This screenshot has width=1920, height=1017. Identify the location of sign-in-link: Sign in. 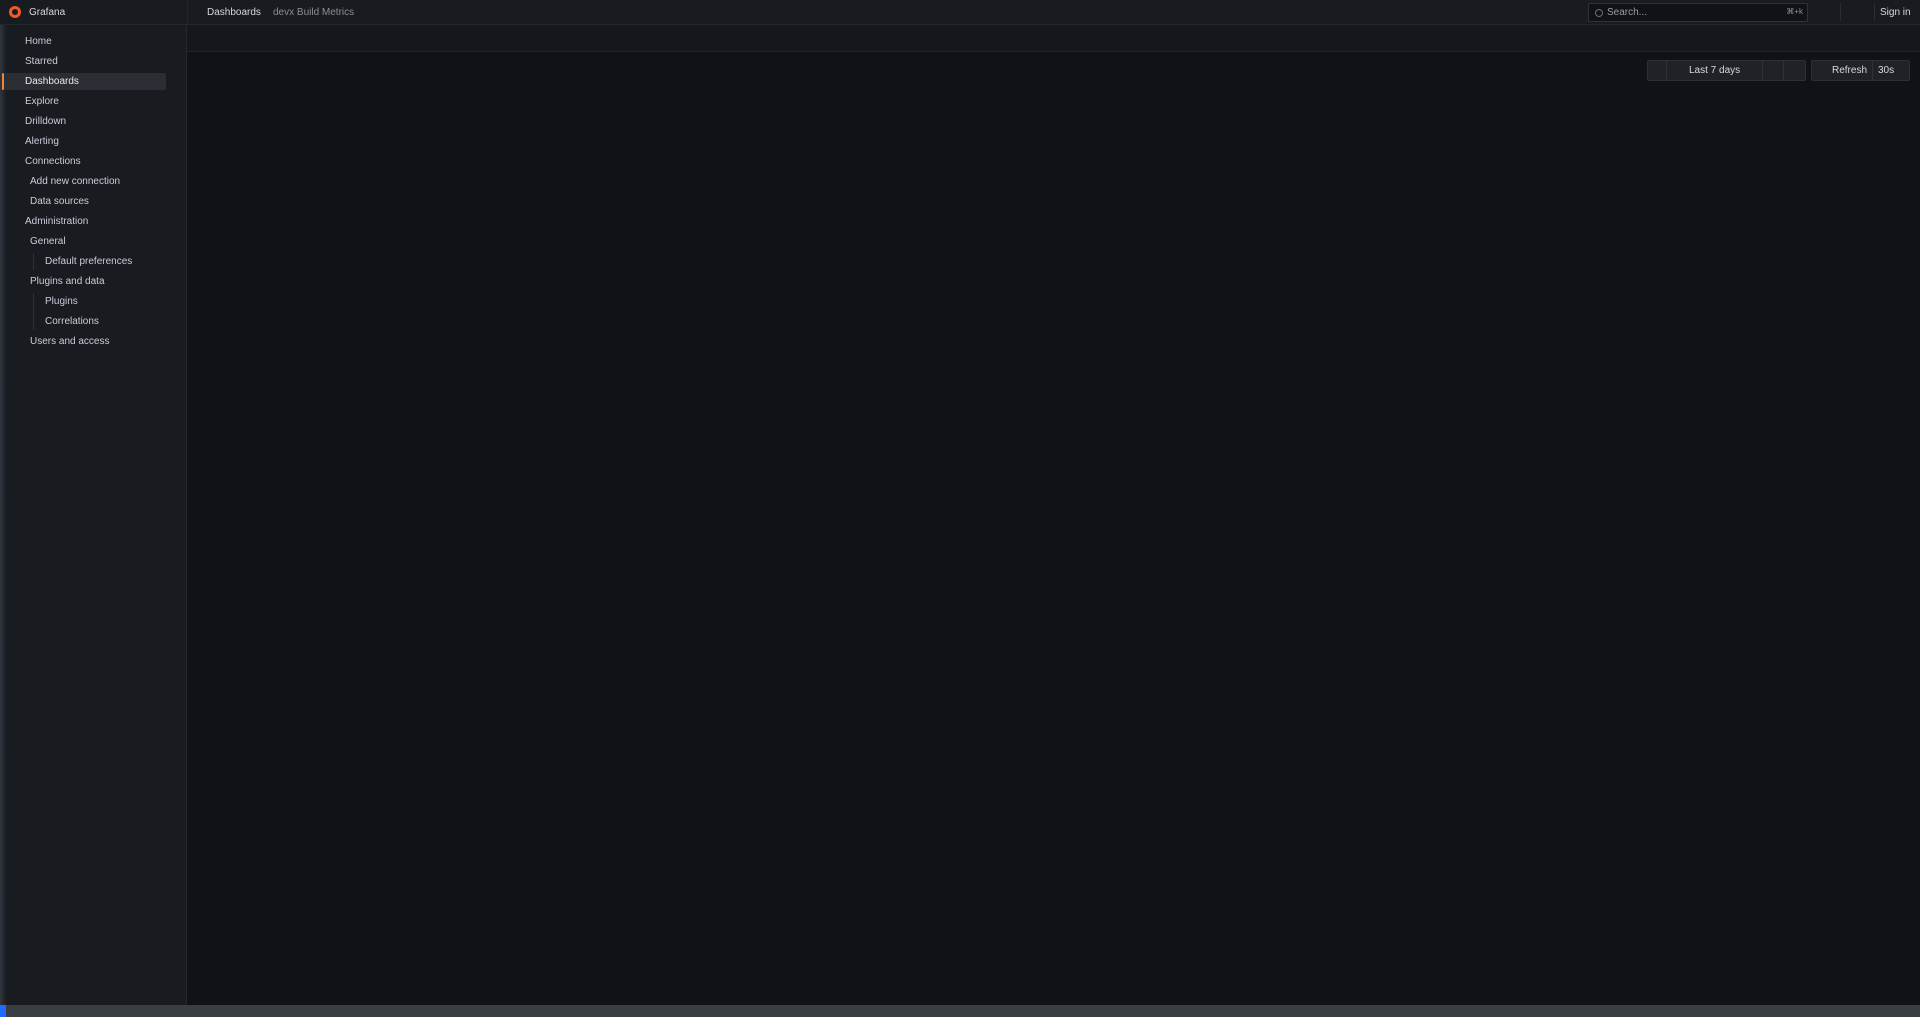
(1895, 12).